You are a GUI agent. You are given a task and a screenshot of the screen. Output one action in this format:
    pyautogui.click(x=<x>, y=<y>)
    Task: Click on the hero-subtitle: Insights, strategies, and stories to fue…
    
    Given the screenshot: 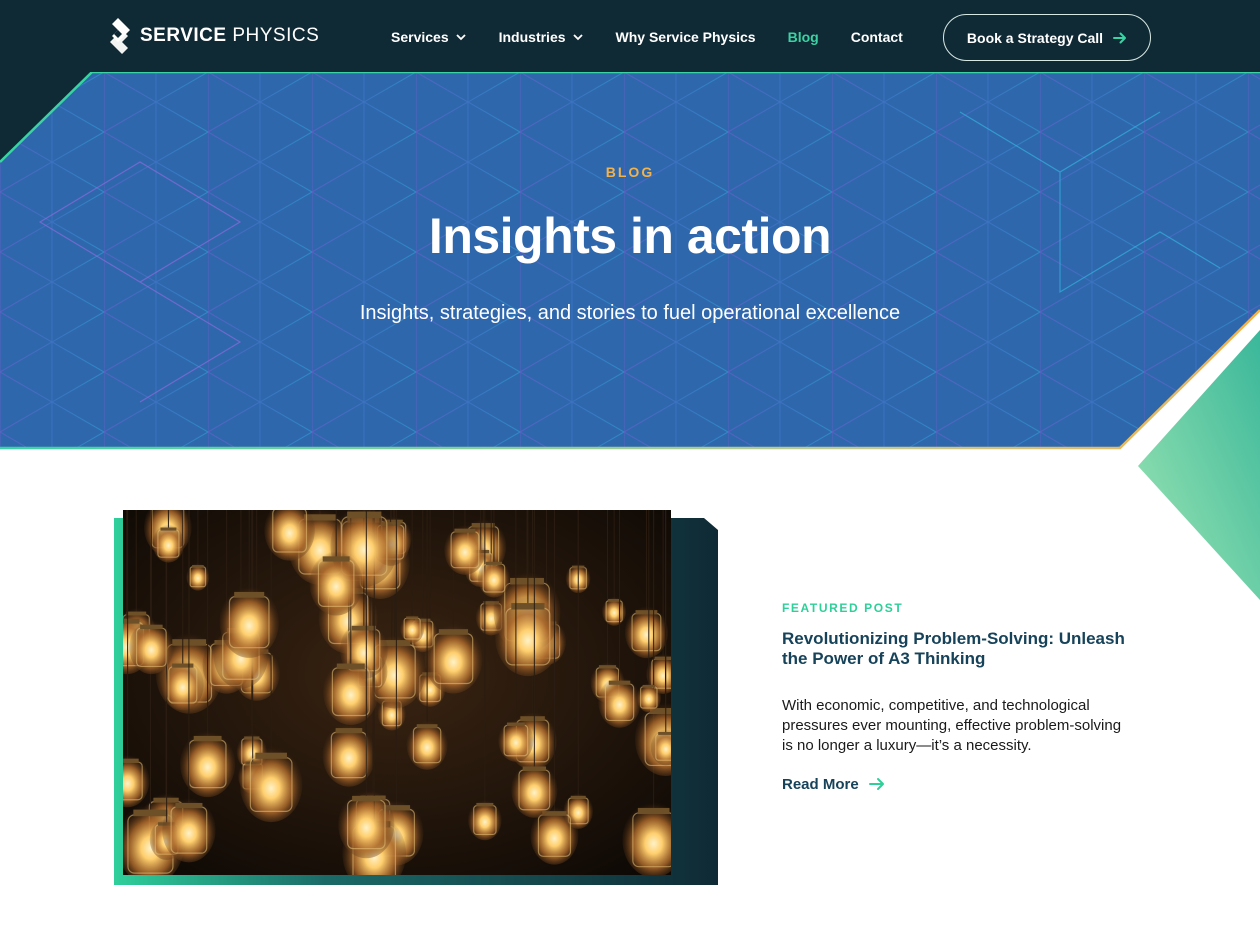 What is the action you would take?
    pyautogui.click(x=630, y=313)
    